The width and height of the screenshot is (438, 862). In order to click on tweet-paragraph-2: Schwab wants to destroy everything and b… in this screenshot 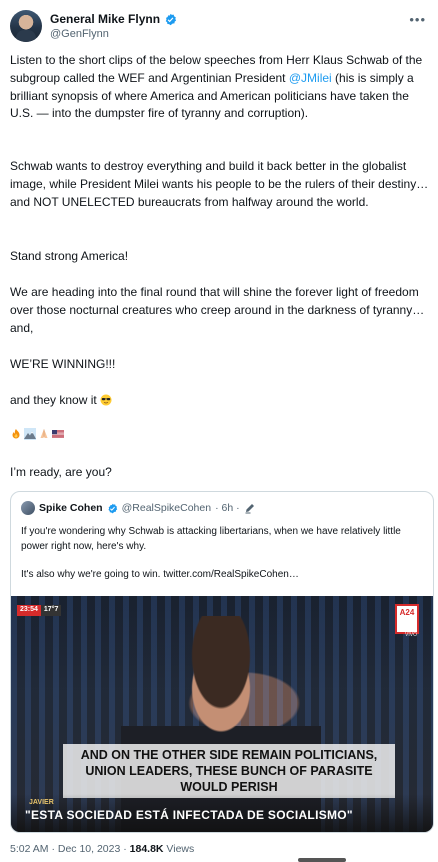, I will do `click(219, 184)`.